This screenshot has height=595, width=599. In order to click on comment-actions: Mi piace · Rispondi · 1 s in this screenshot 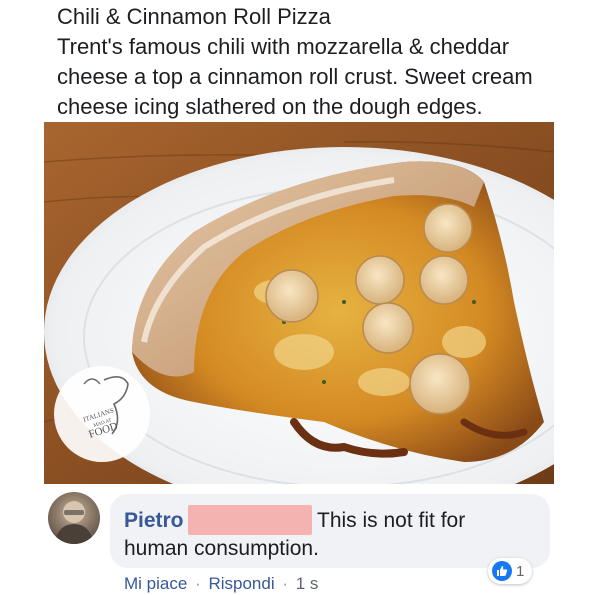, I will do `click(221, 584)`.